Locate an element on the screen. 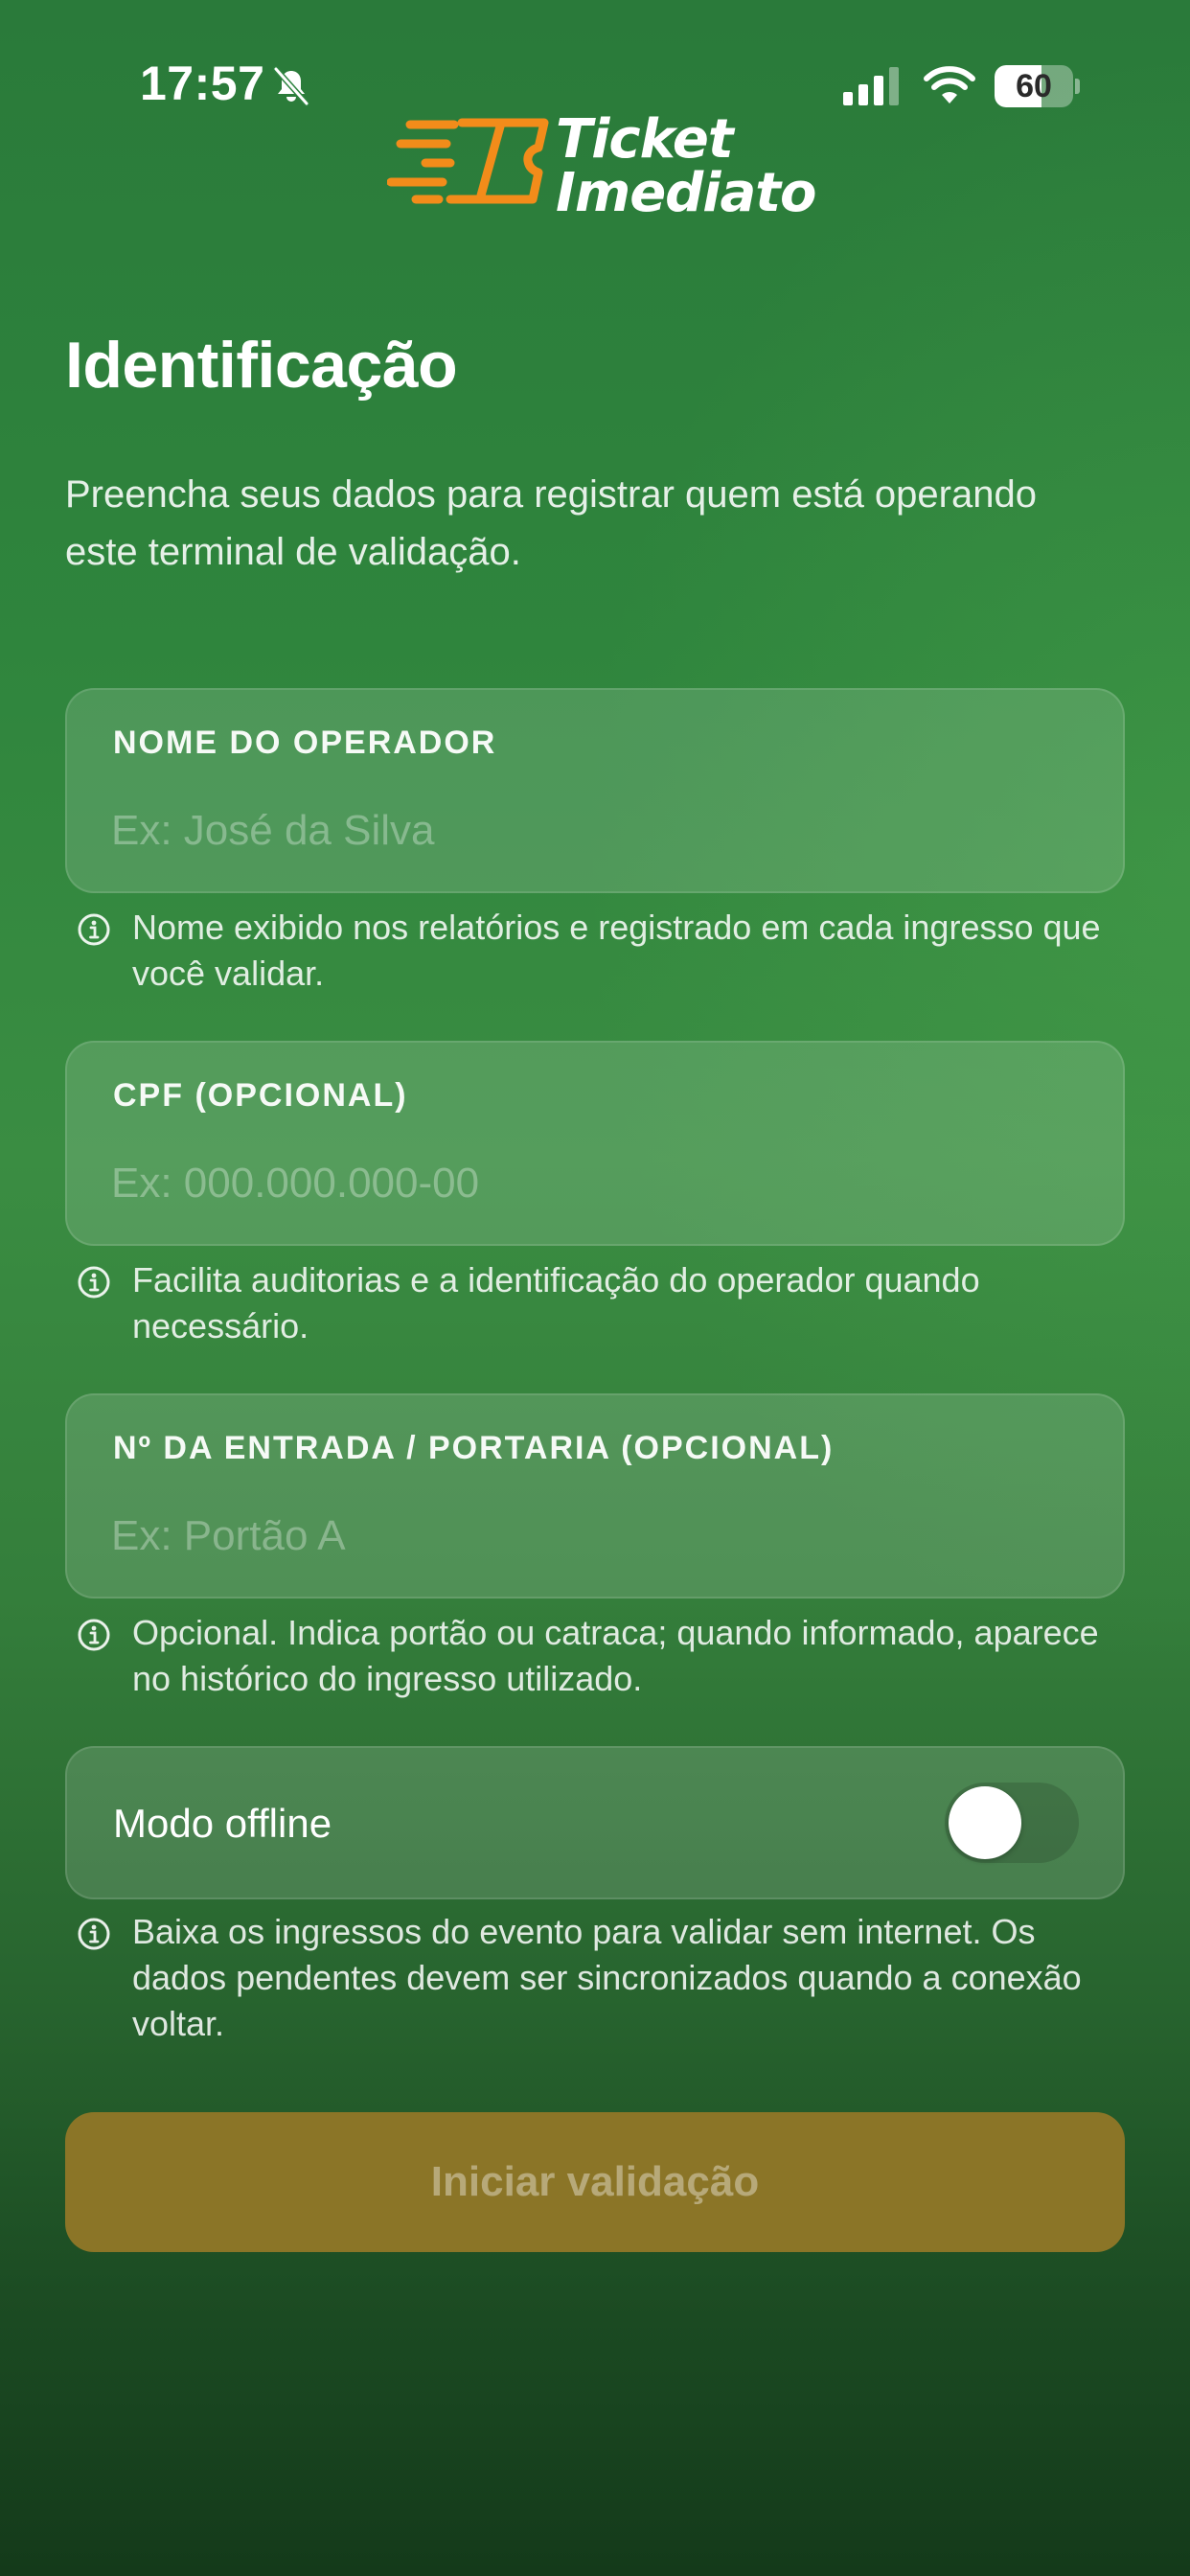 The width and height of the screenshot is (1190, 2576). status-time: 17:57 is located at coordinates (203, 83).